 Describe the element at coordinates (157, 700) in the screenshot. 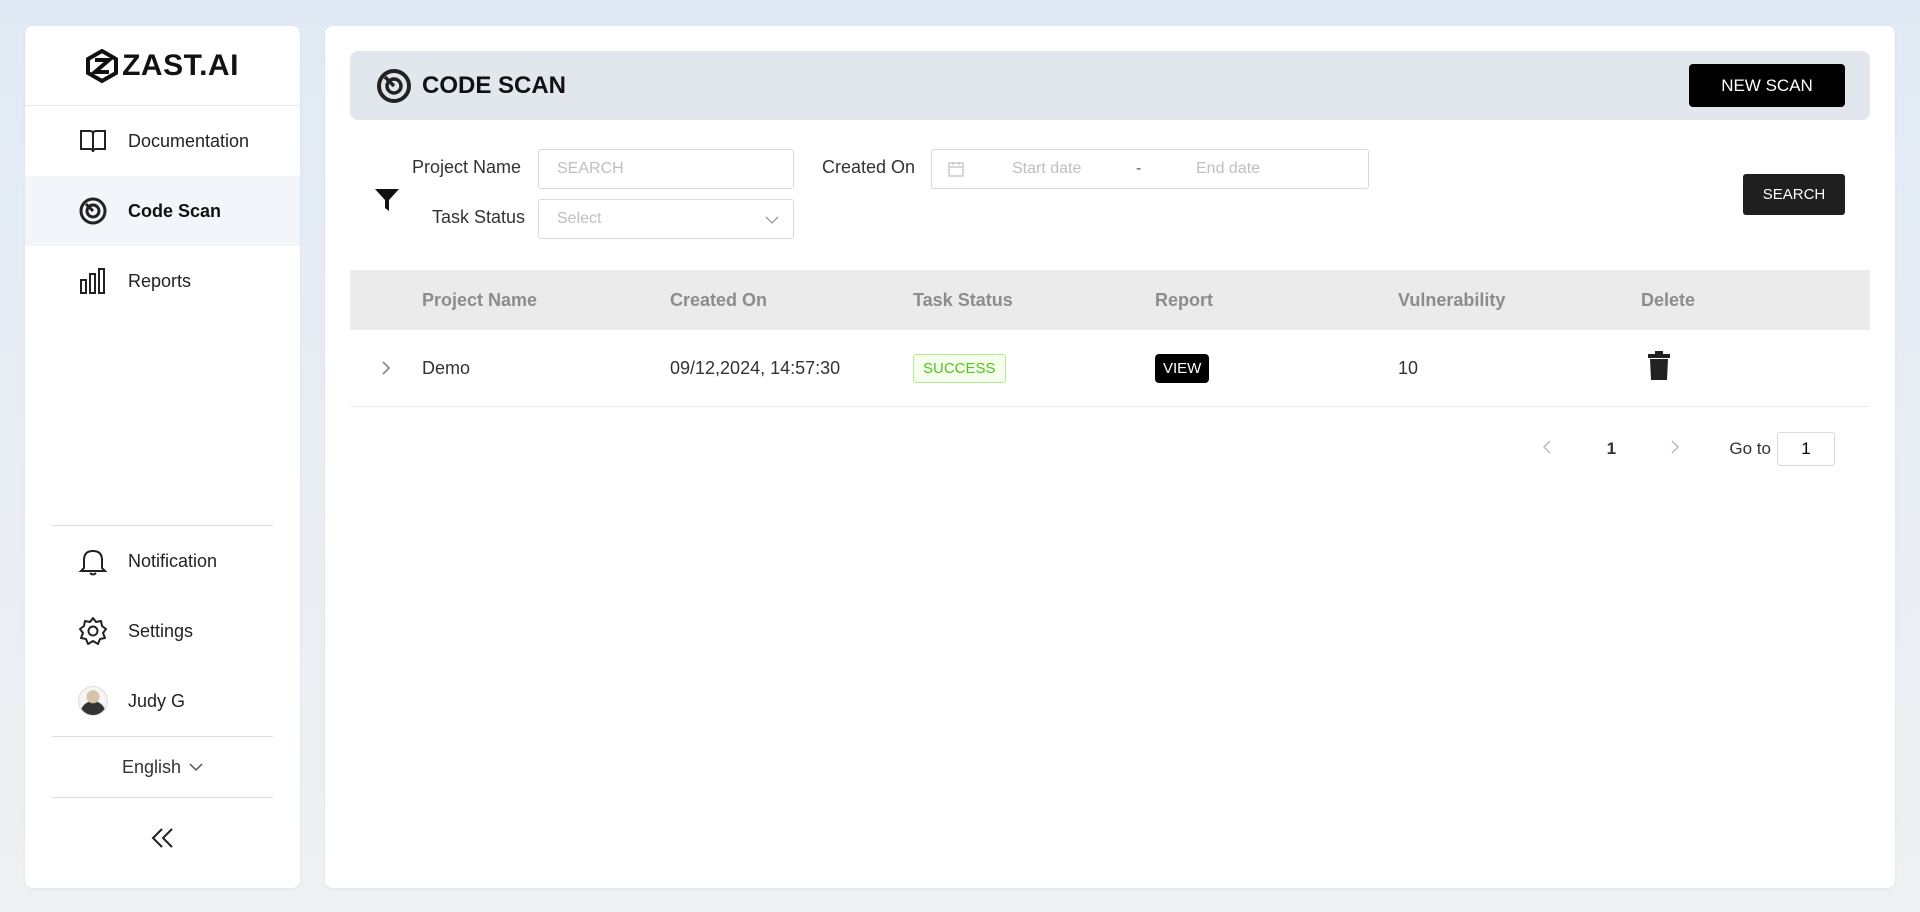

I see `user-name: Judy G` at that location.